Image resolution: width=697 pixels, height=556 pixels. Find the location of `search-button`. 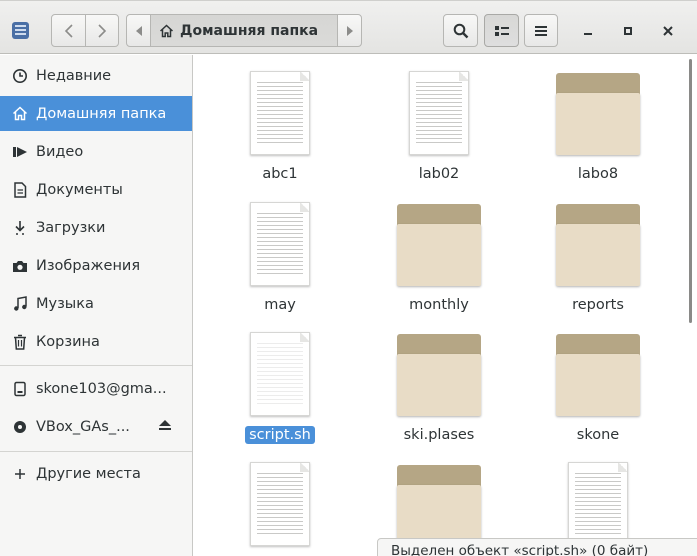

search-button is located at coordinates (460, 30).